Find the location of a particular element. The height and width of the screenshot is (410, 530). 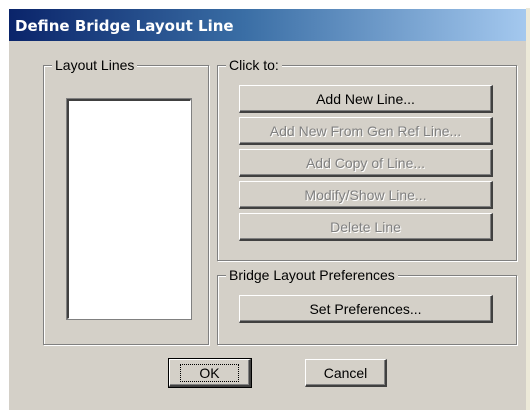

window-title: Define Bridge Layout Line is located at coordinates (124, 26).